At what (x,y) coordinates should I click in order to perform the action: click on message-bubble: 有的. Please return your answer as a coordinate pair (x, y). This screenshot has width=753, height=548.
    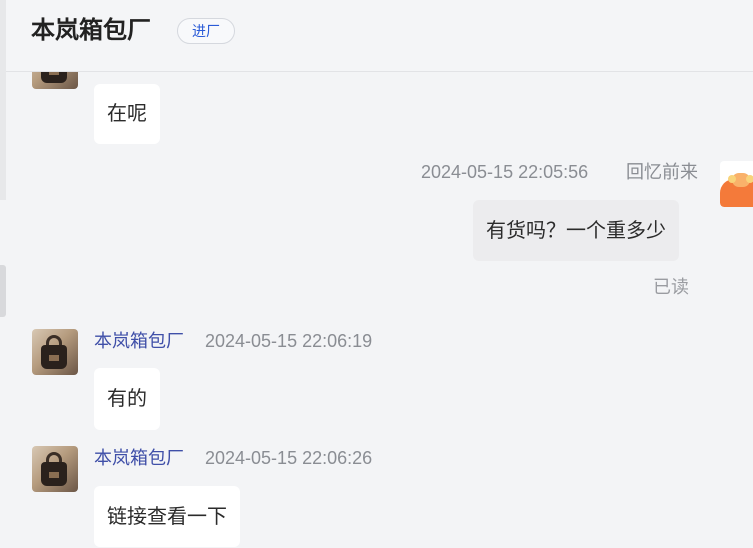
    Looking at the image, I should click on (127, 399).